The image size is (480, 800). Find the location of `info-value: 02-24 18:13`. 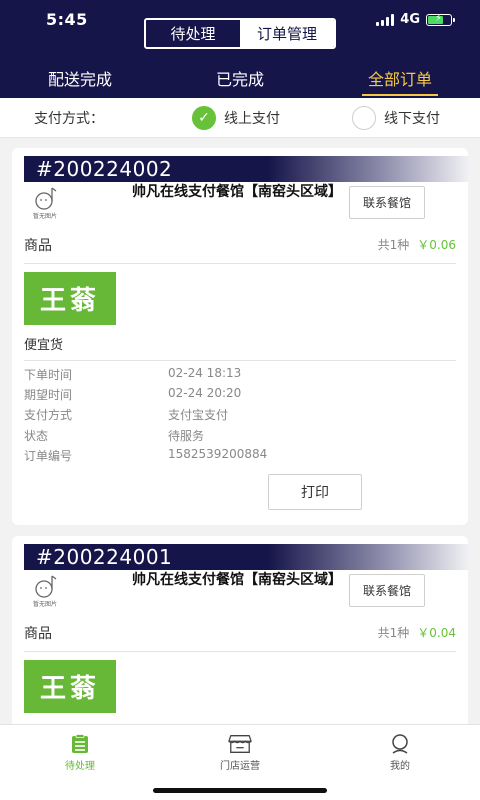

info-value: 02-24 18:13 is located at coordinates (205, 373).